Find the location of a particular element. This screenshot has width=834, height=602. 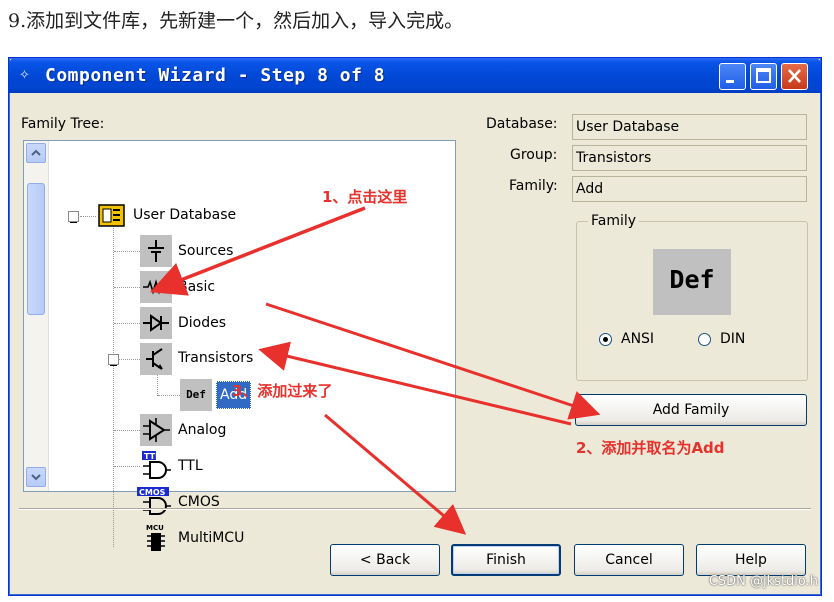

arrow-finish is located at coordinates (395, 474).